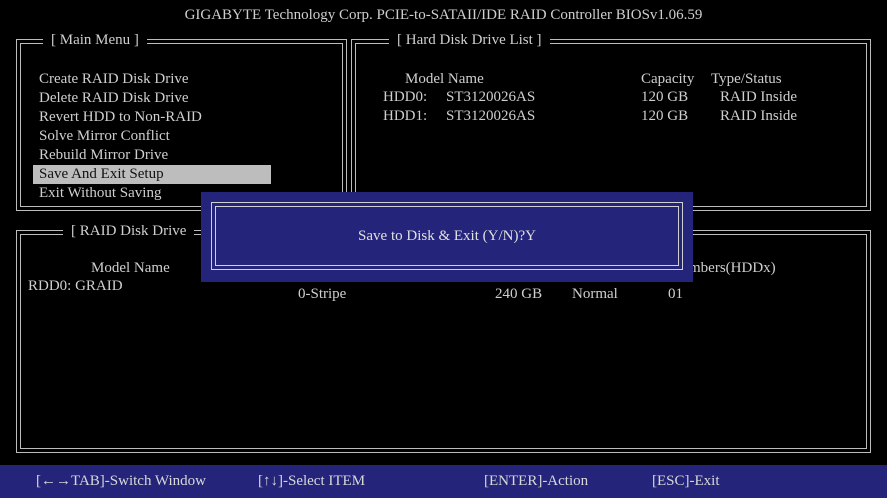 The width and height of the screenshot is (887, 498). What do you see at coordinates (121, 481) in the screenshot?
I see `hint-switch-window: [←→TAB]-Switch Window` at bounding box center [121, 481].